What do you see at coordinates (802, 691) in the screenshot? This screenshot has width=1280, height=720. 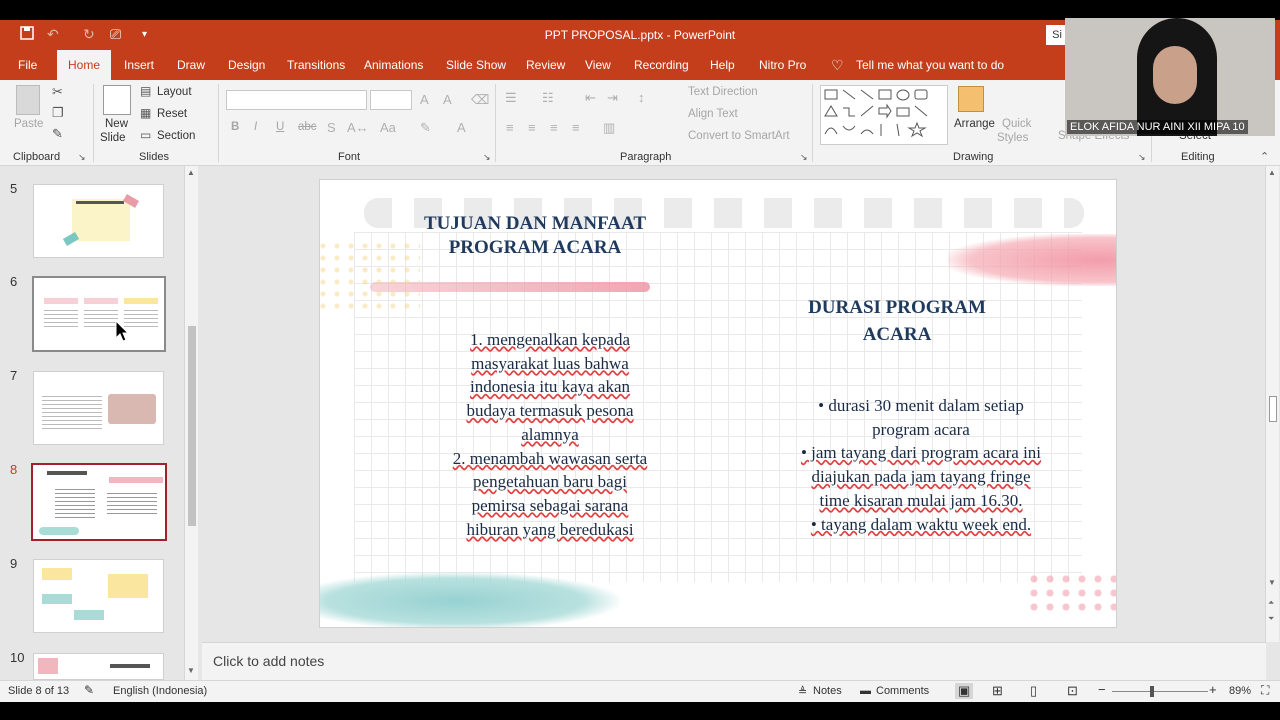 I see `notes-toggle-icon: ≜` at bounding box center [802, 691].